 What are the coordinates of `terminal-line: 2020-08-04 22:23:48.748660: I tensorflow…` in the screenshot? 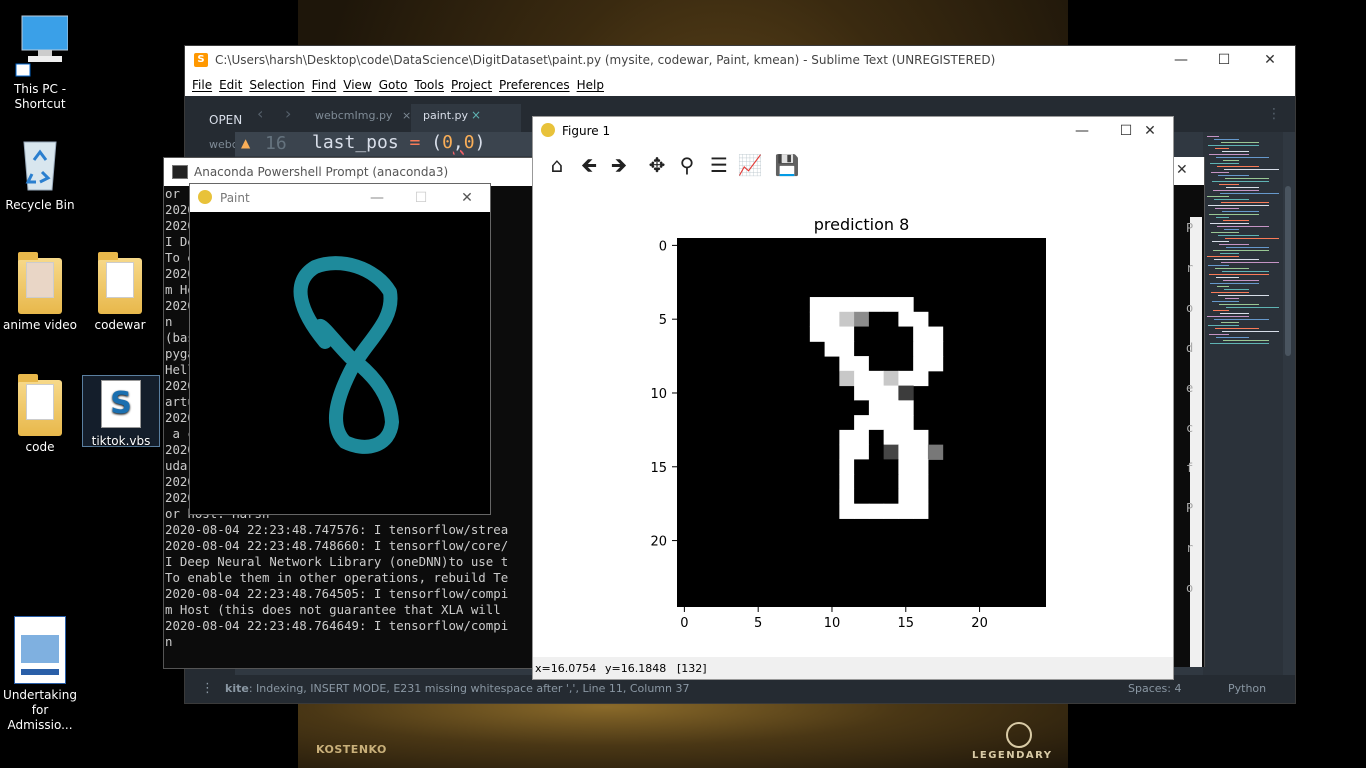 It's located at (337, 545).